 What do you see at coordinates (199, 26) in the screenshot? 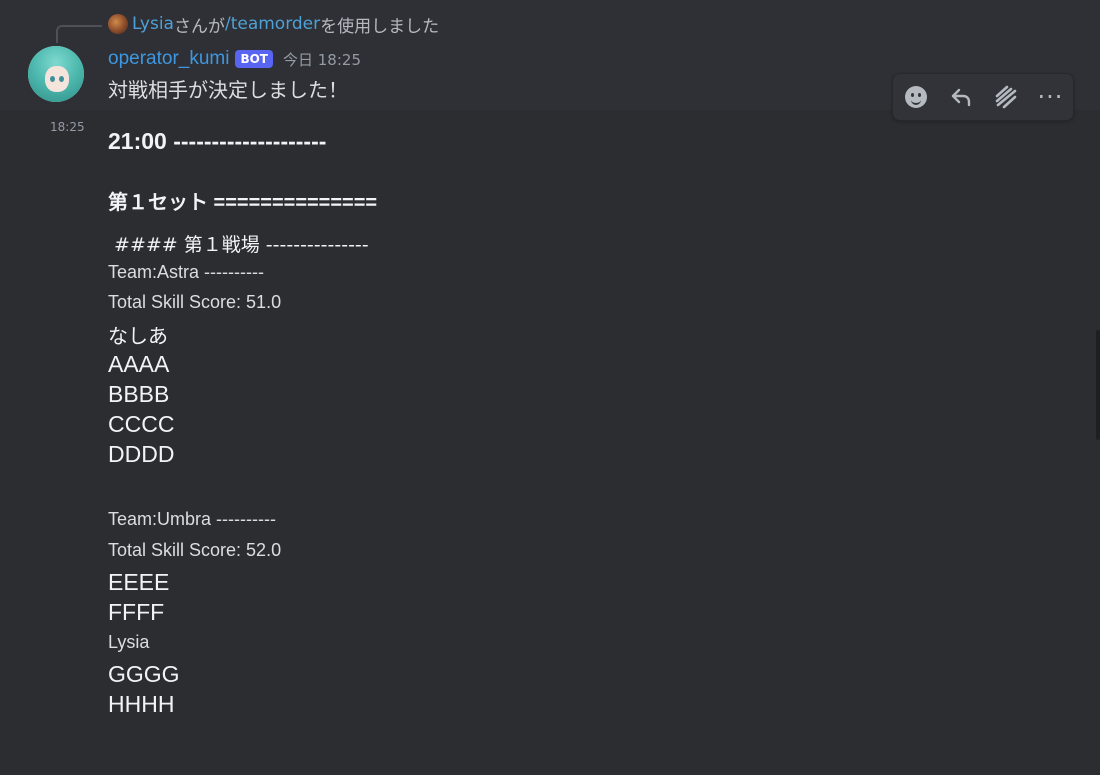
I see `command-connector-text: さんが` at bounding box center [199, 26].